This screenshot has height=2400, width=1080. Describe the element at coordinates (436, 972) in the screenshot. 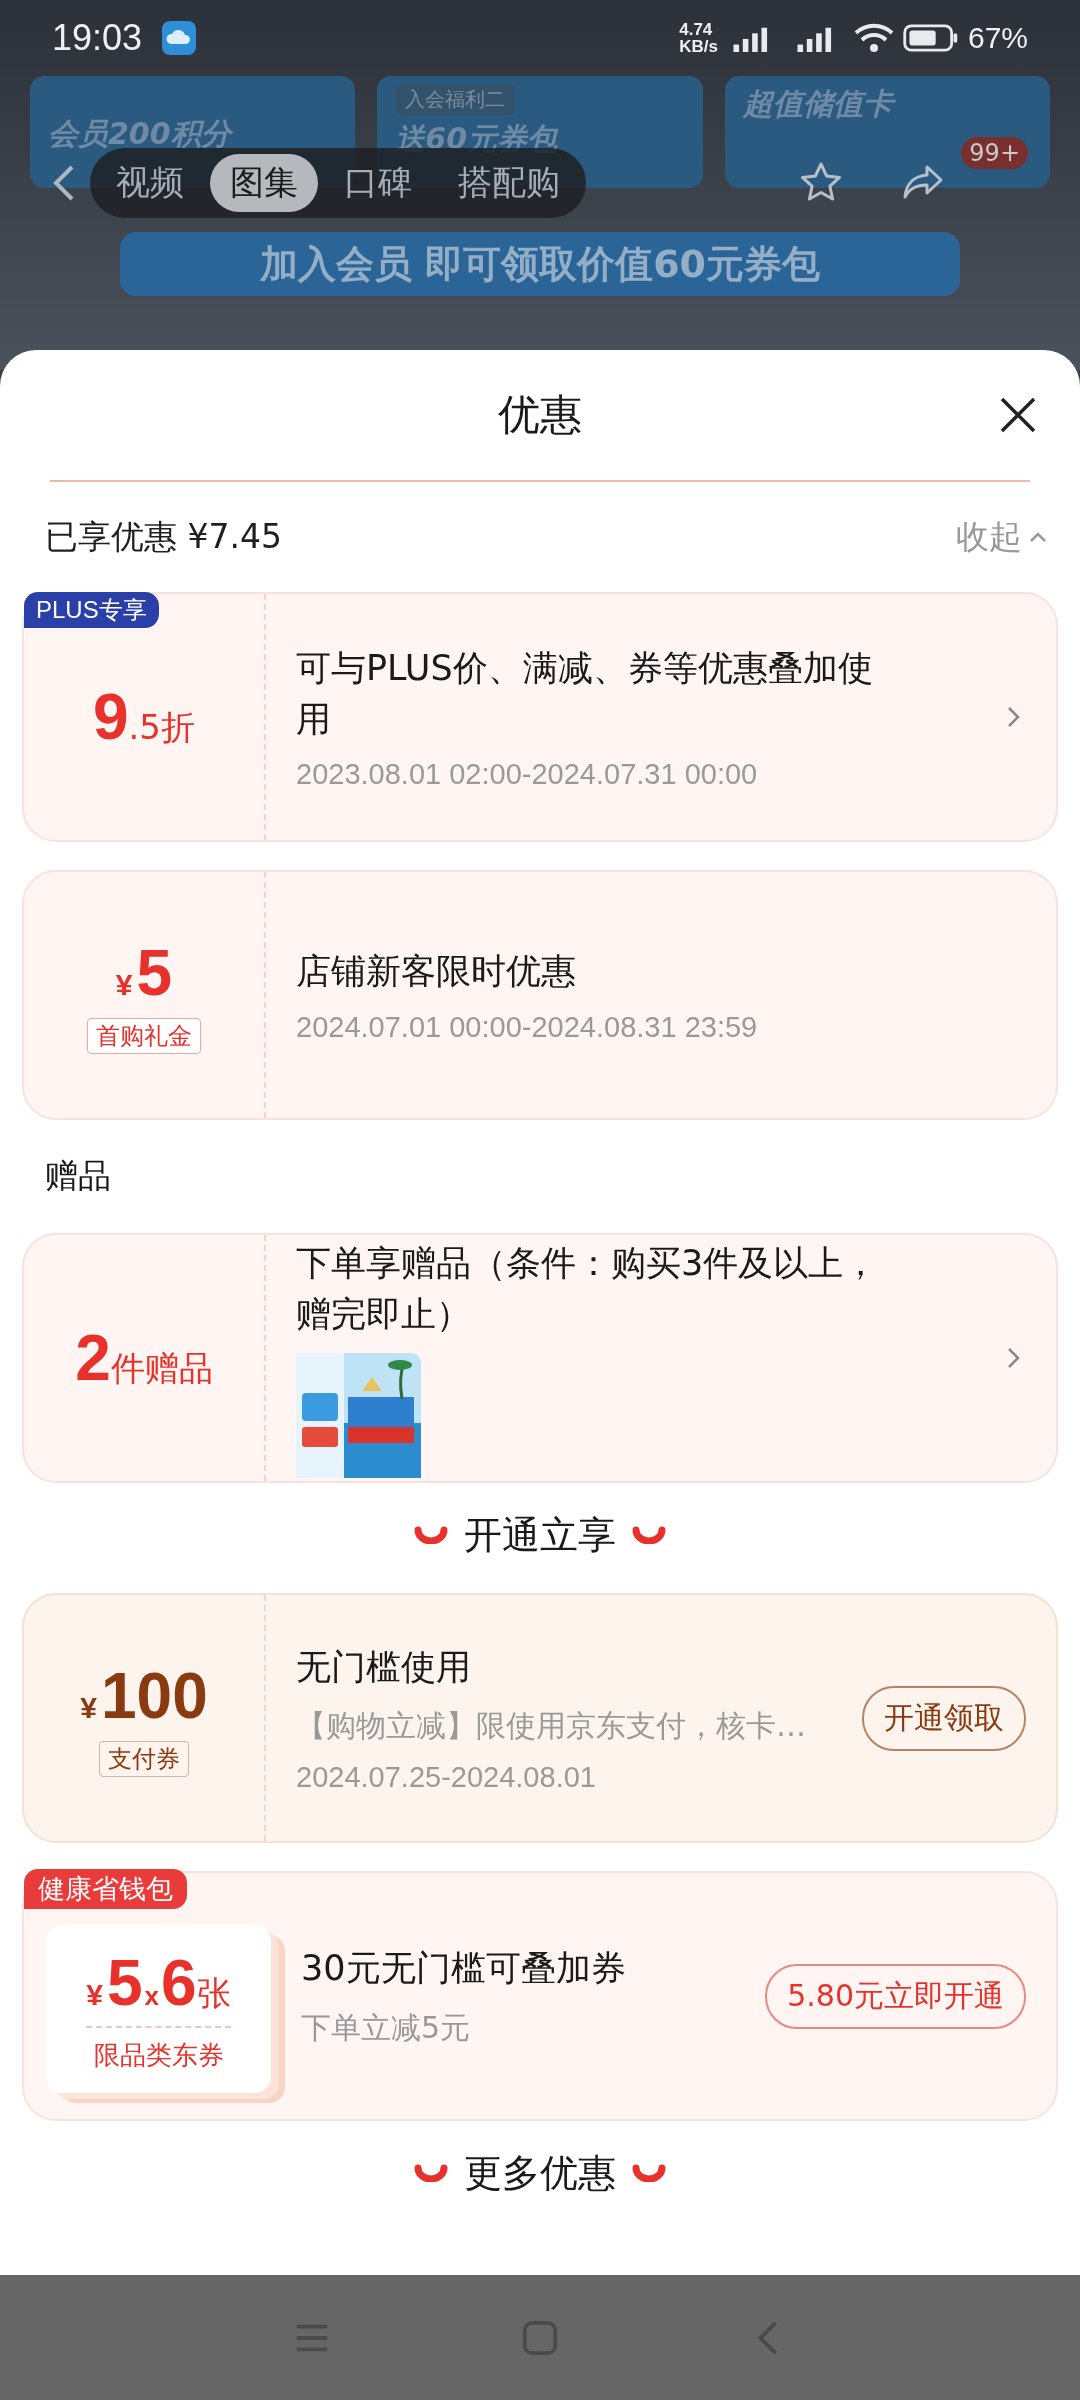

I see `coupon-title: 店铺新客限时优惠` at that location.